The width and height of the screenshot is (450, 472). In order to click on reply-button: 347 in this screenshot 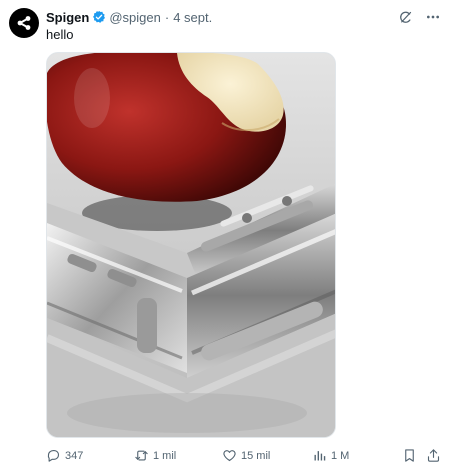, I will do `click(64, 455)`.